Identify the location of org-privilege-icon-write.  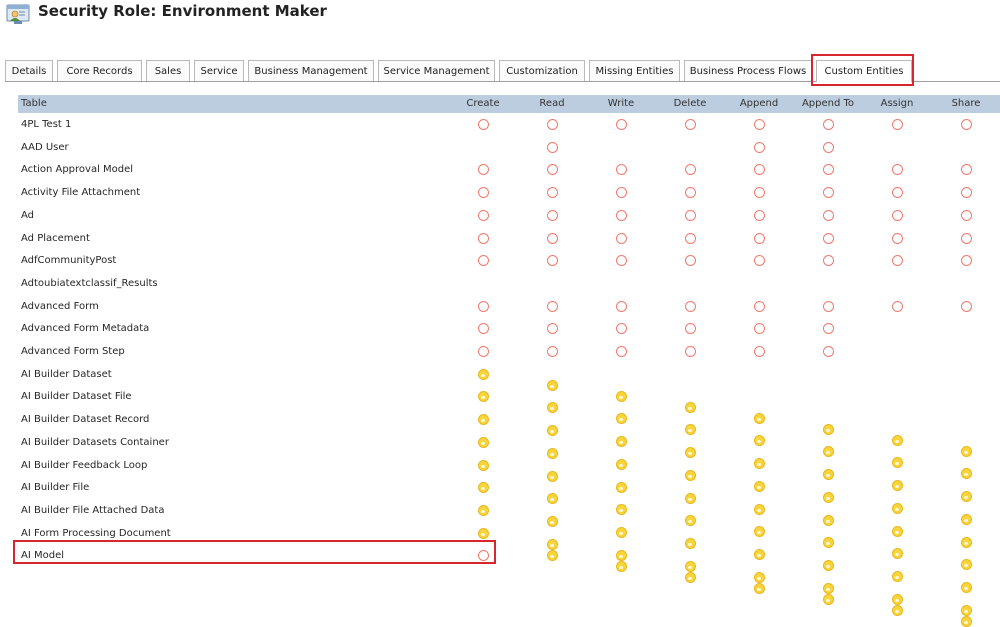
(621, 566).